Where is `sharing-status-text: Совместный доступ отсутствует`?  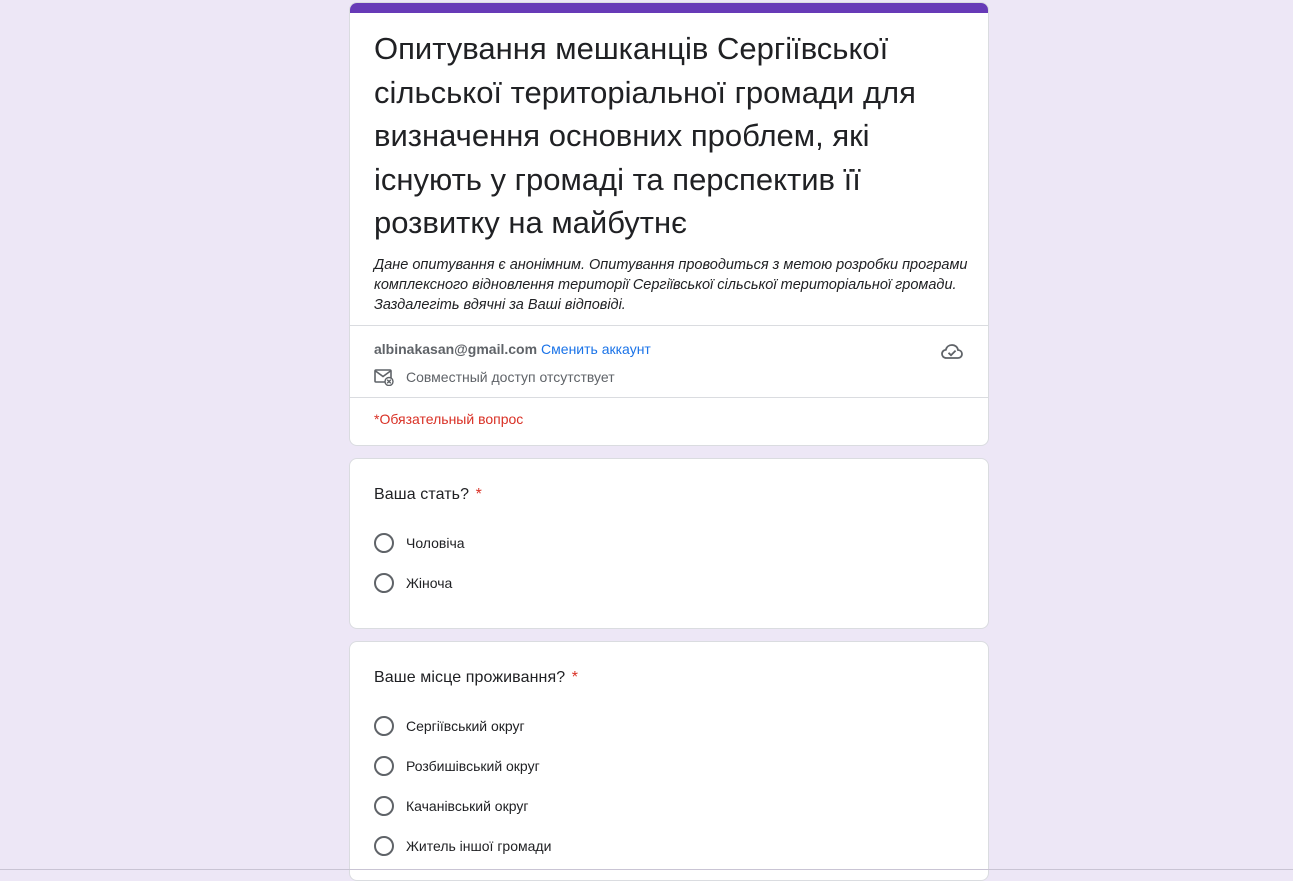 sharing-status-text: Совместный доступ отсутствует is located at coordinates (510, 377).